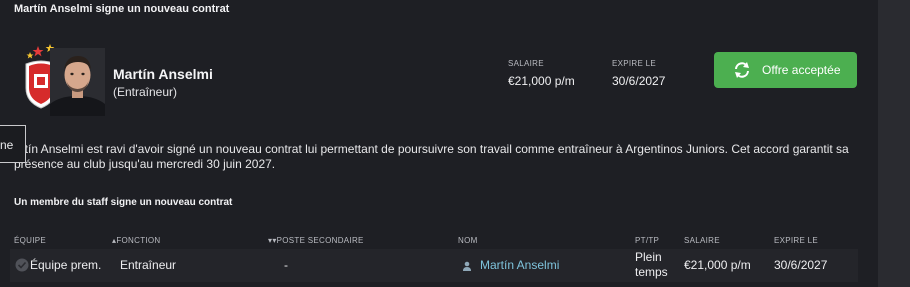  I want to click on col-salary: SALAIRE, so click(702, 240).